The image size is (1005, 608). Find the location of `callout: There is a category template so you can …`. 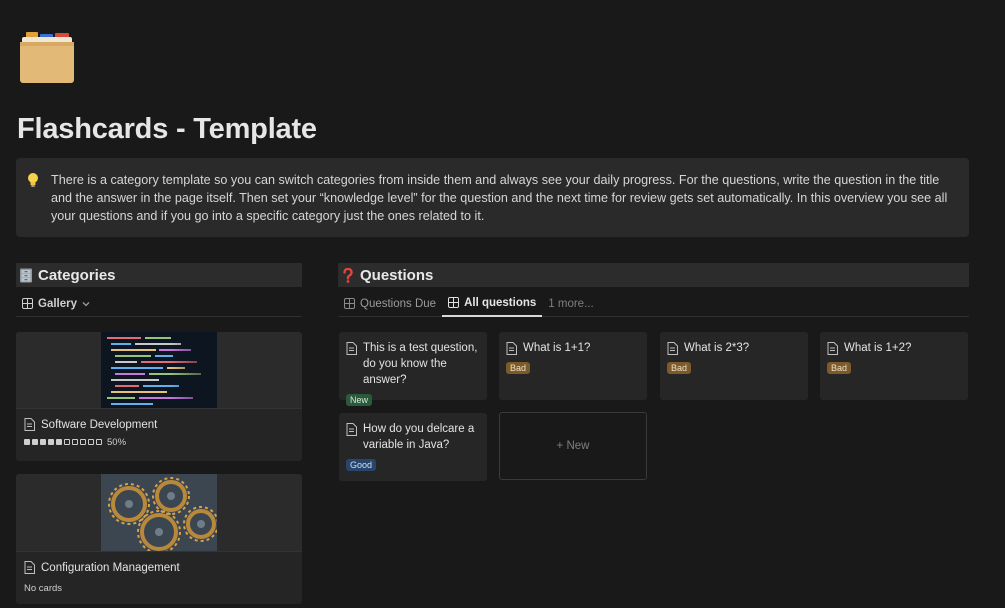

callout: There is a category template so you can … is located at coordinates (492, 197).